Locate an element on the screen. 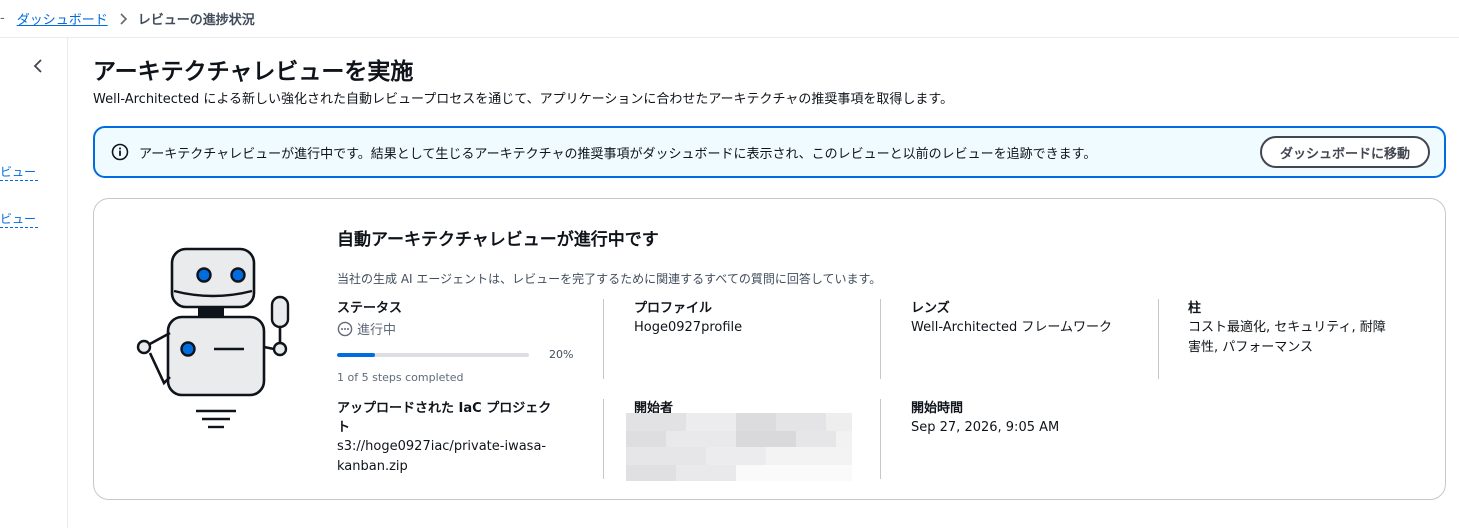 The width and height of the screenshot is (1459, 528). side-link-review-2: ビュー is located at coordinates (19, 219).